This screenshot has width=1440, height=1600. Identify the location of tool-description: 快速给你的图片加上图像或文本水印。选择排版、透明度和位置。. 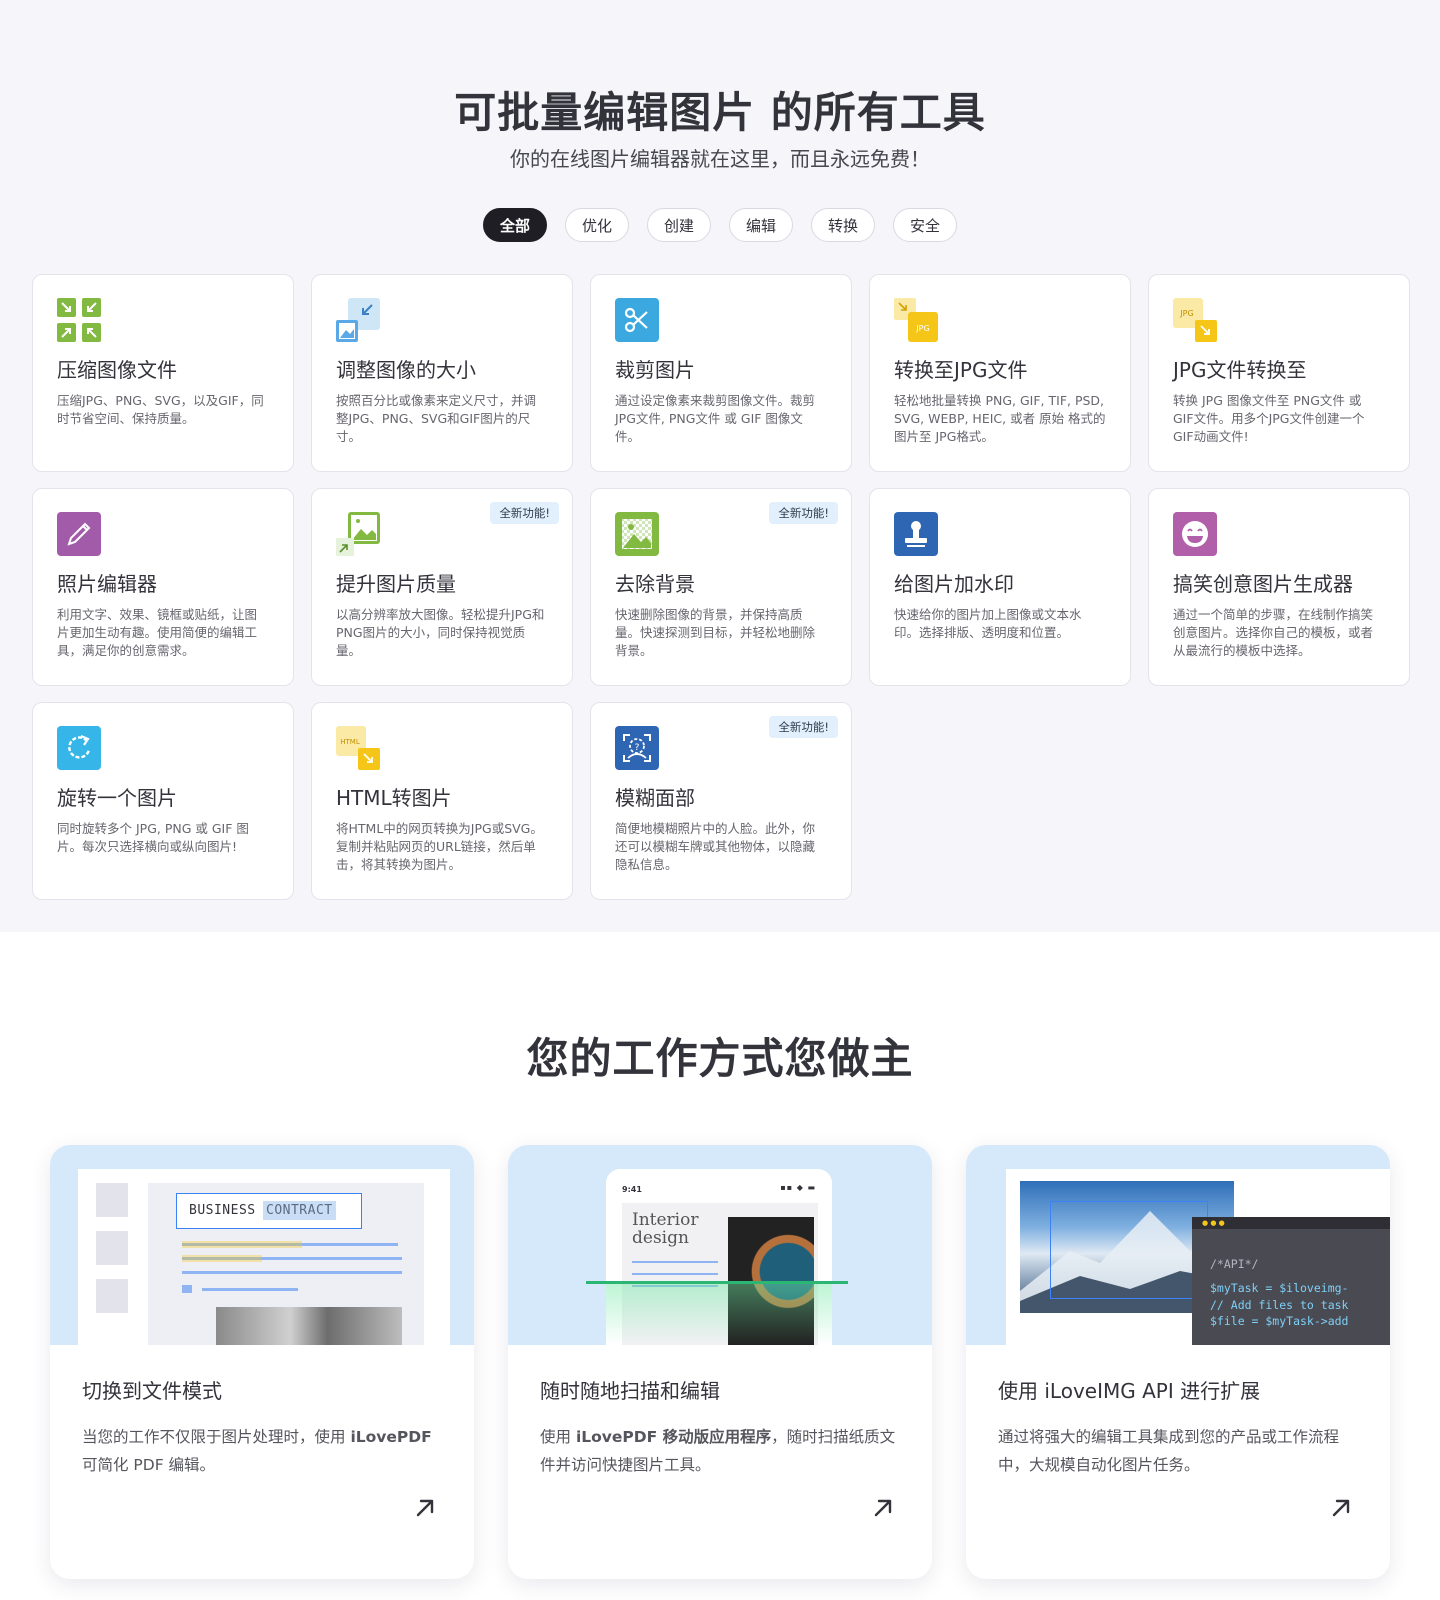
(988, 623).